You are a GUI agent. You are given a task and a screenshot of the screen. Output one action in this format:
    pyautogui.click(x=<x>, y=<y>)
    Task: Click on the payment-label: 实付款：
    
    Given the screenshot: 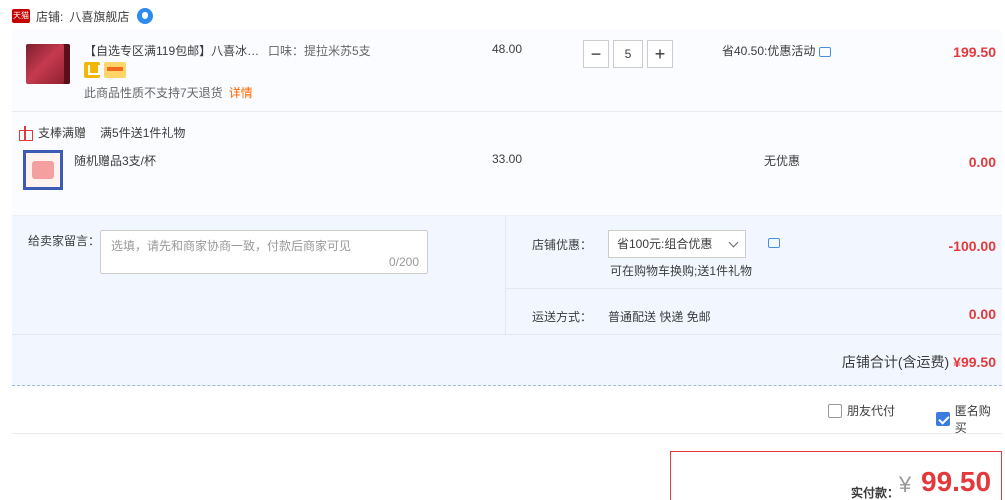 What is the action you would take?
    pyautogui.click(x=875, y=493)
    